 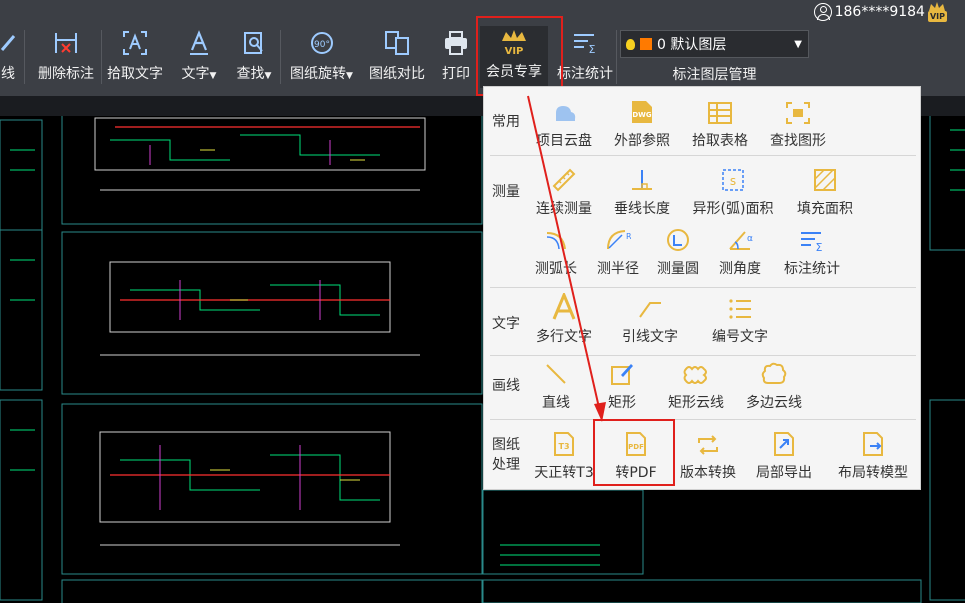 I want to click on draw-line-label: 画线, so click(x=7, y=74).